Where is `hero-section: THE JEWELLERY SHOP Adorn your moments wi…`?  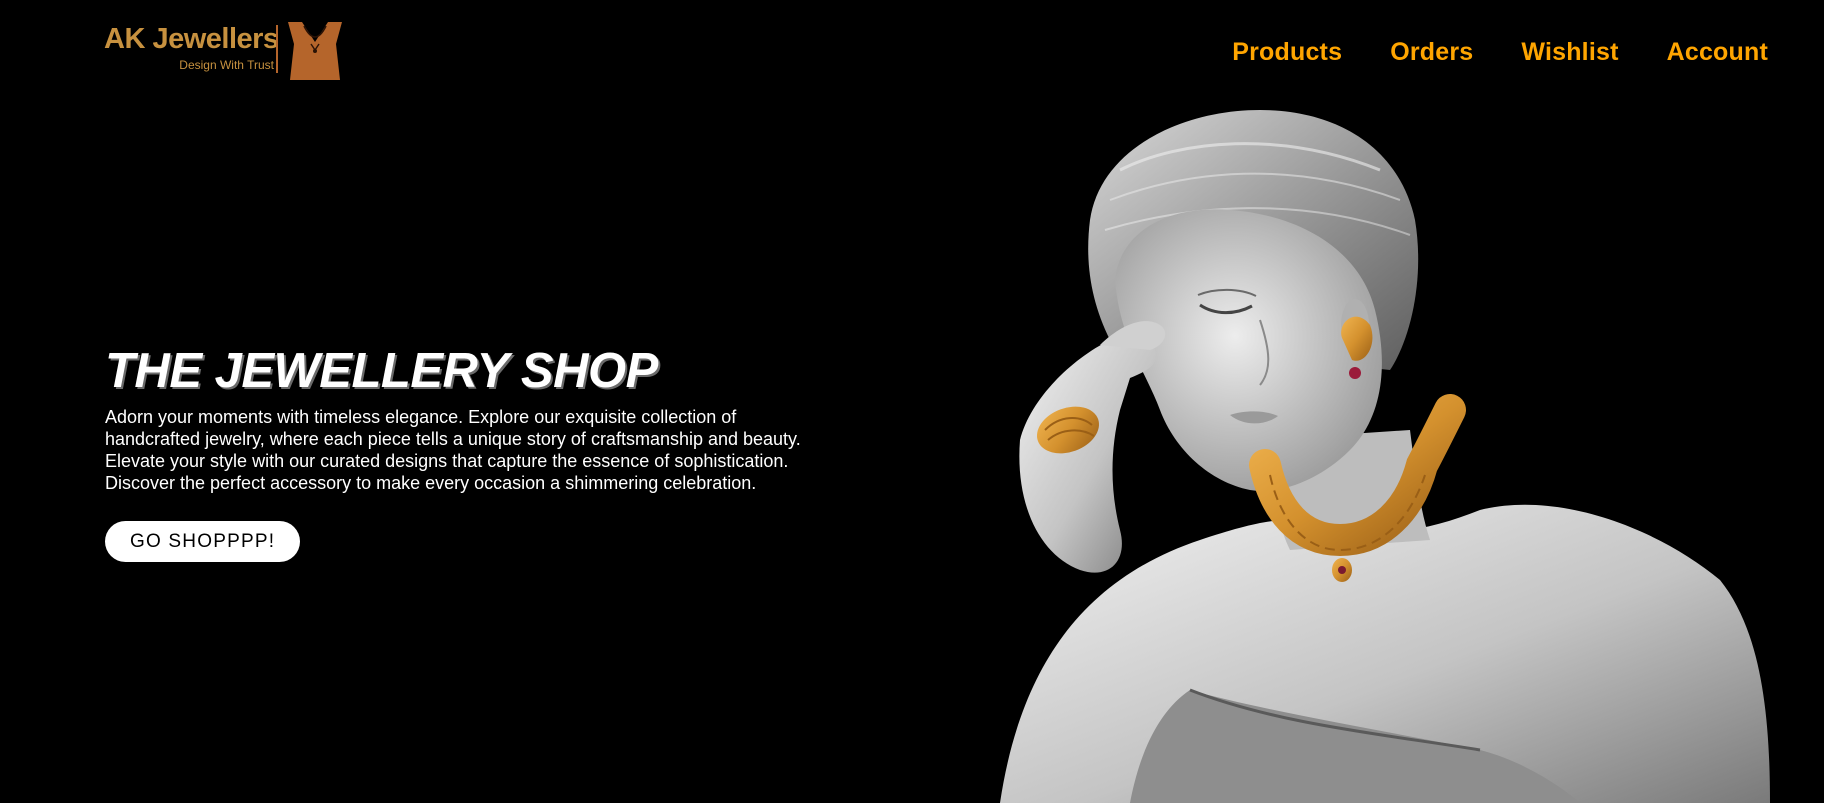 hero-section: THE JEWELLERY SHOP Adorn your moments wi… is located at coordinates (465, 452).